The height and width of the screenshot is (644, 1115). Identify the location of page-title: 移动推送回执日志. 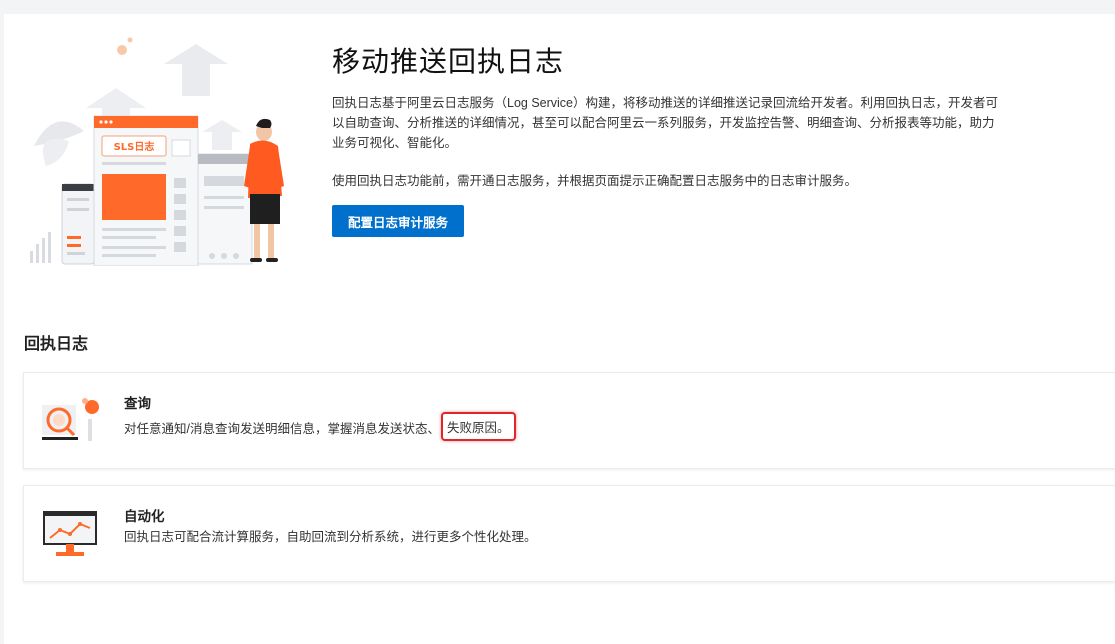
(448, 61).